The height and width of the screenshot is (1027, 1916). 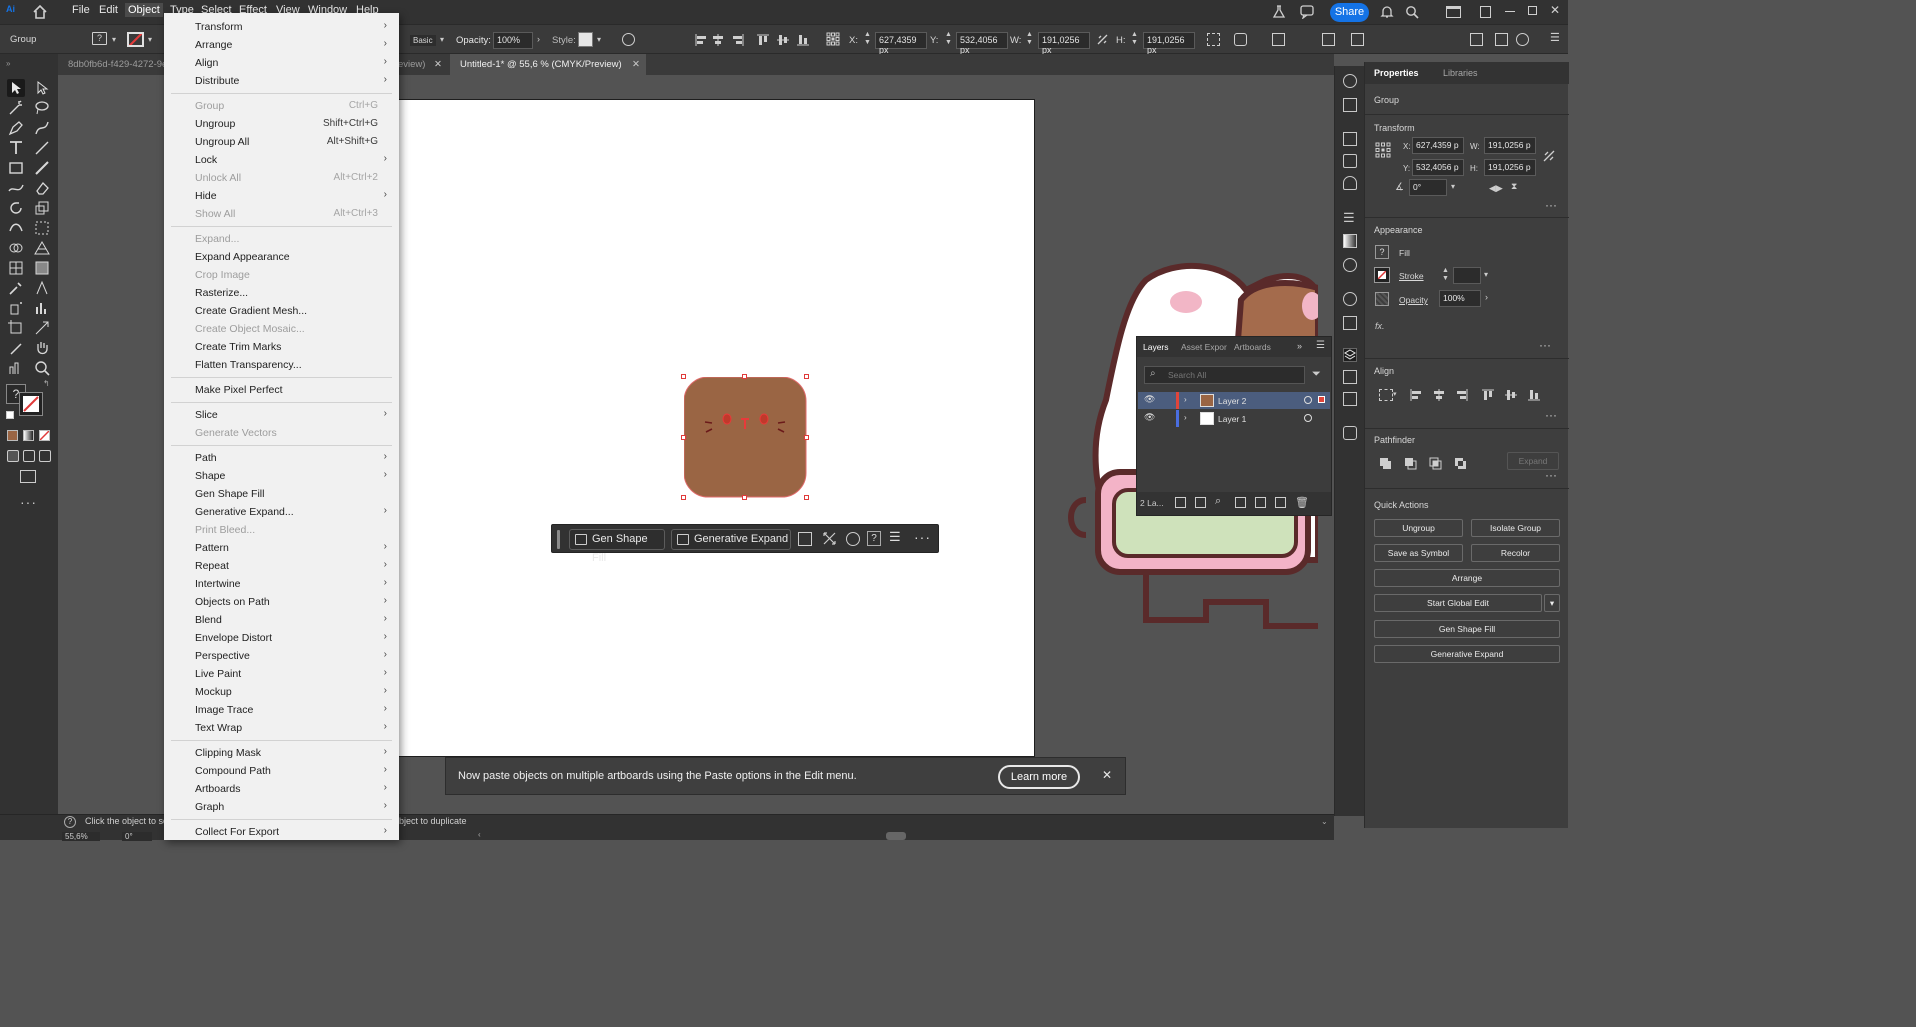 What do you see at coordinates (1240, 502) in the screenshot?
I see `clipping-mask-icon` at bounding box center [1240, 502].